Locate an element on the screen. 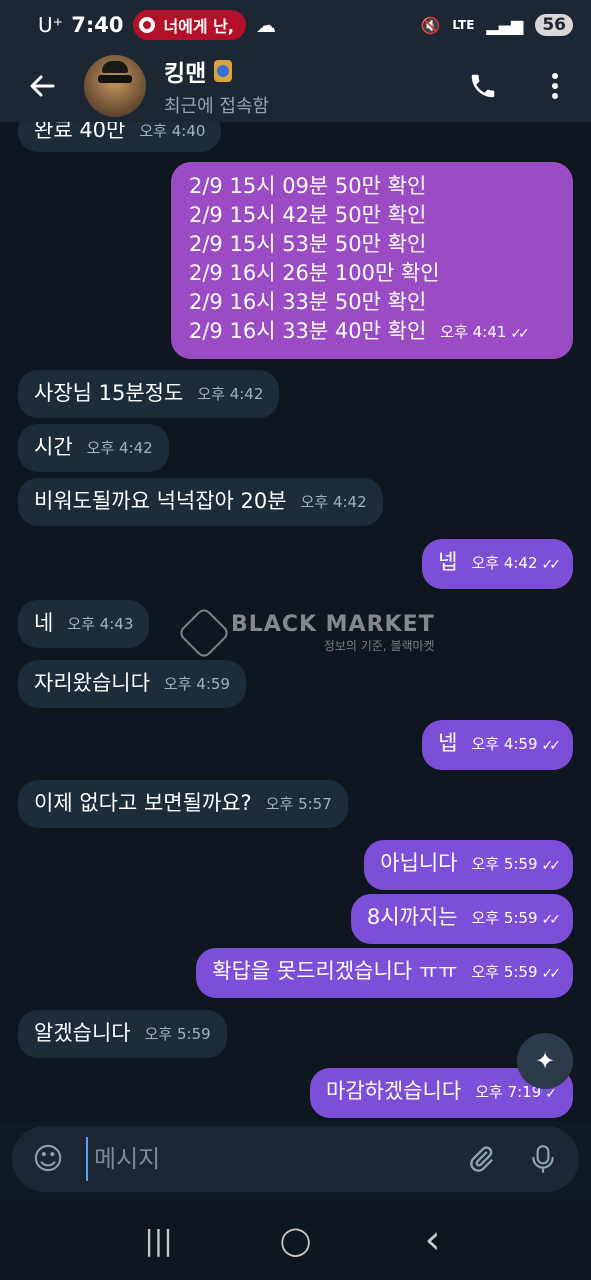  message-outgoing: 넵 오후 4:59 ✓✓ is located at coordinates (497, 745).